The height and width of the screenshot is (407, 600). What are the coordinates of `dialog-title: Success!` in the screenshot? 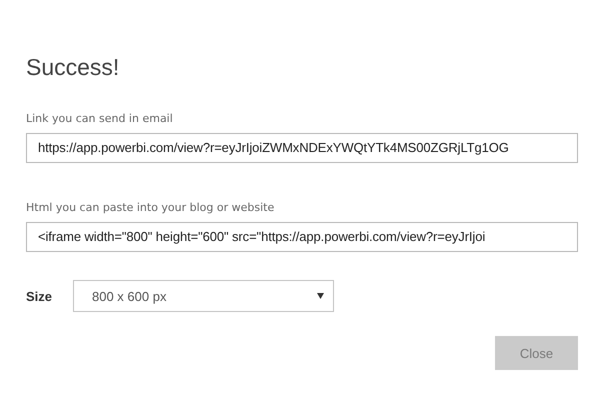 It's located at (73, 67).